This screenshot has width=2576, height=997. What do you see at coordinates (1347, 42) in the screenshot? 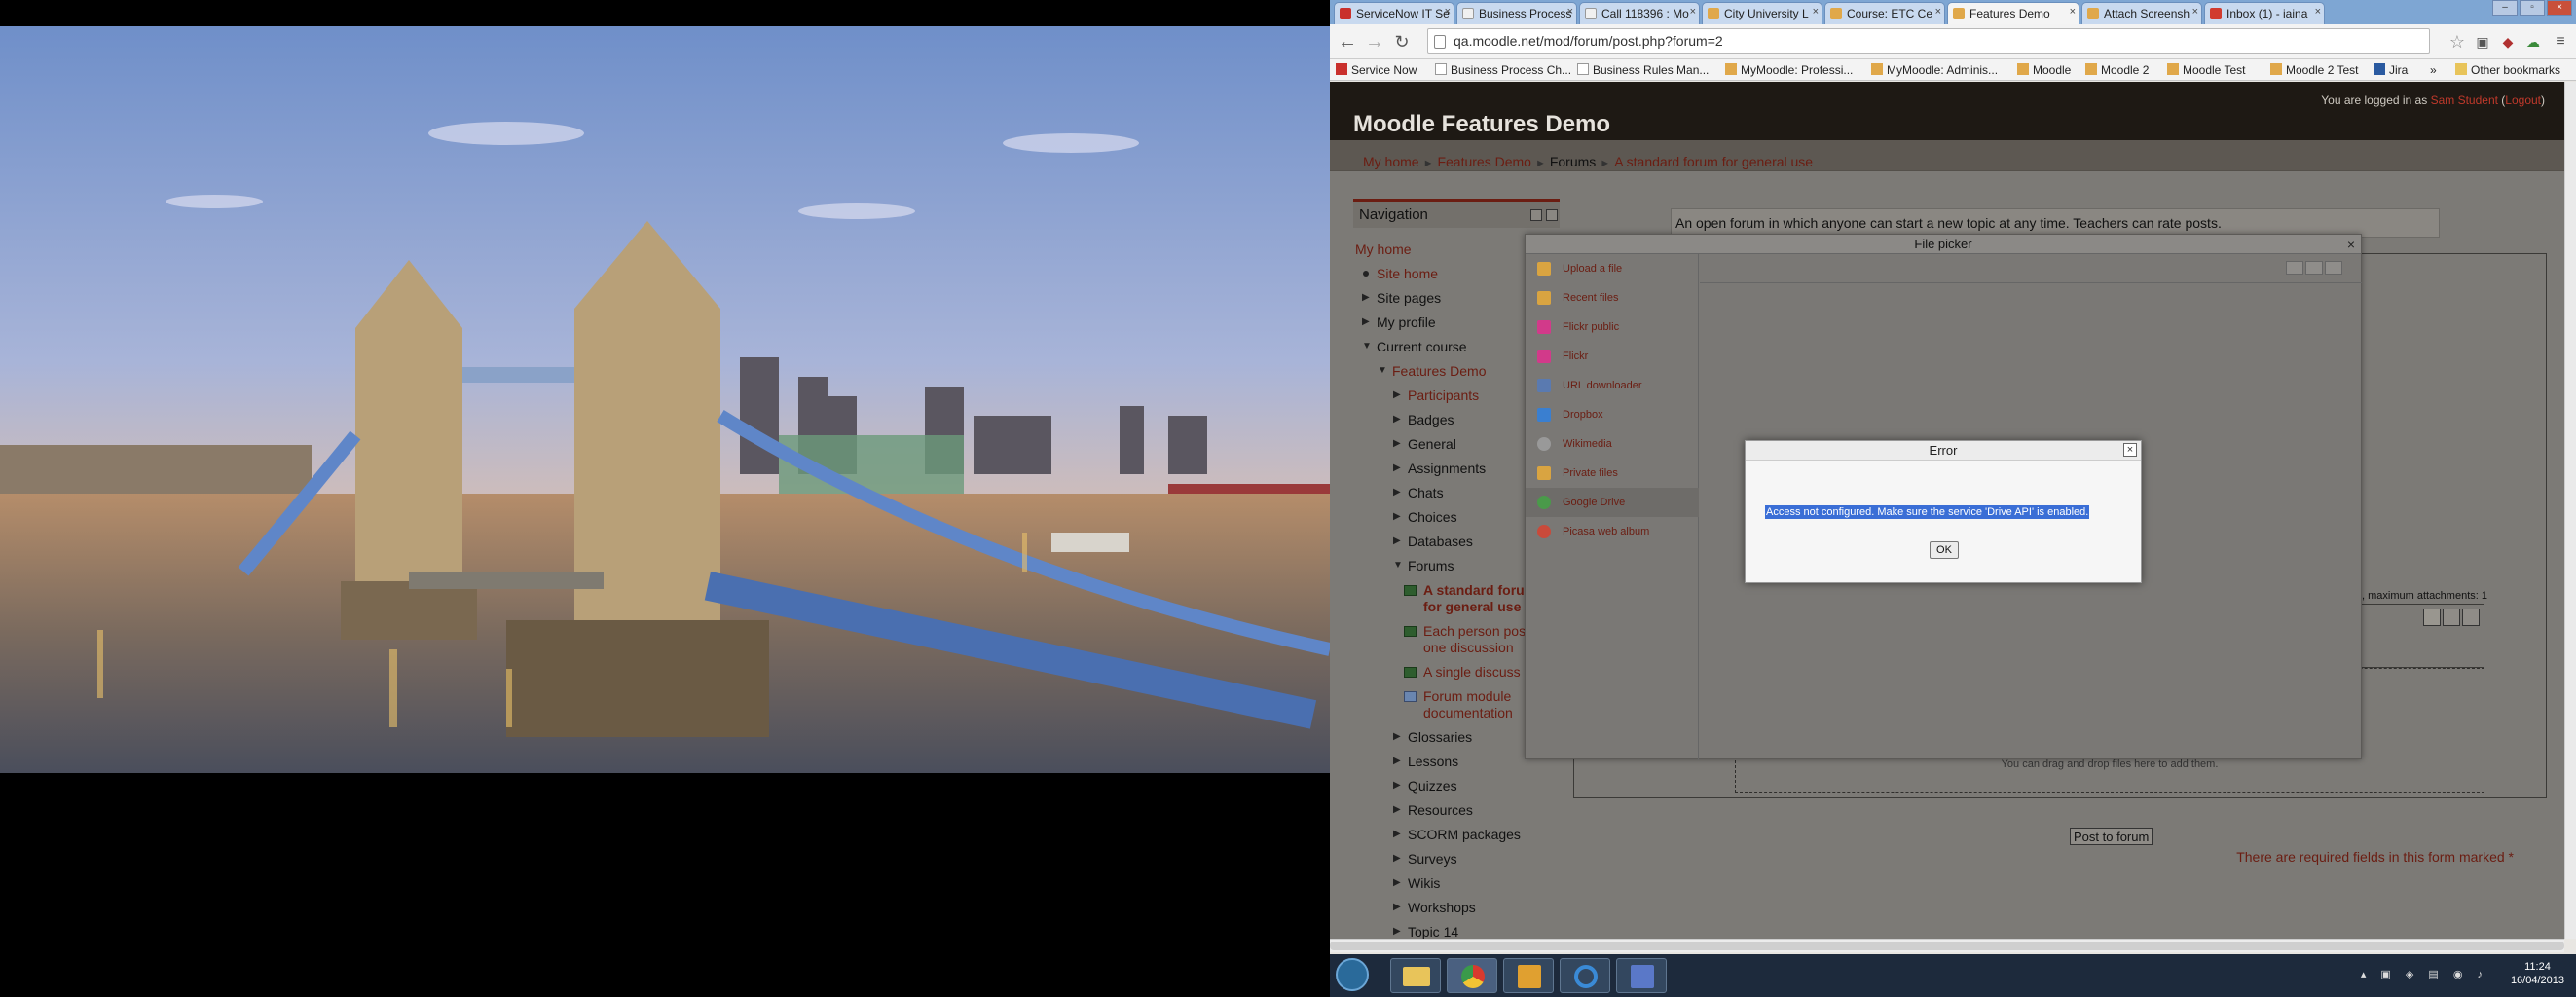
I see `back-arrow-icon: ←` at bounding box center [1347, 42].